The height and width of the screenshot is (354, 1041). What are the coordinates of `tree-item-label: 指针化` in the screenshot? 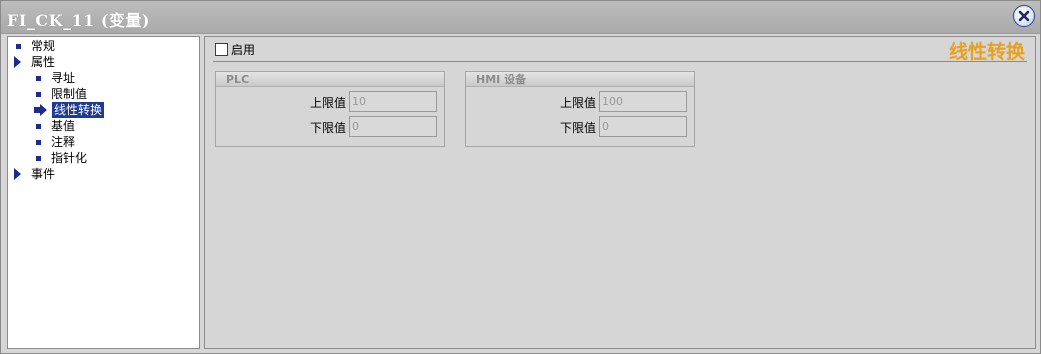 It's located at (69, 158).